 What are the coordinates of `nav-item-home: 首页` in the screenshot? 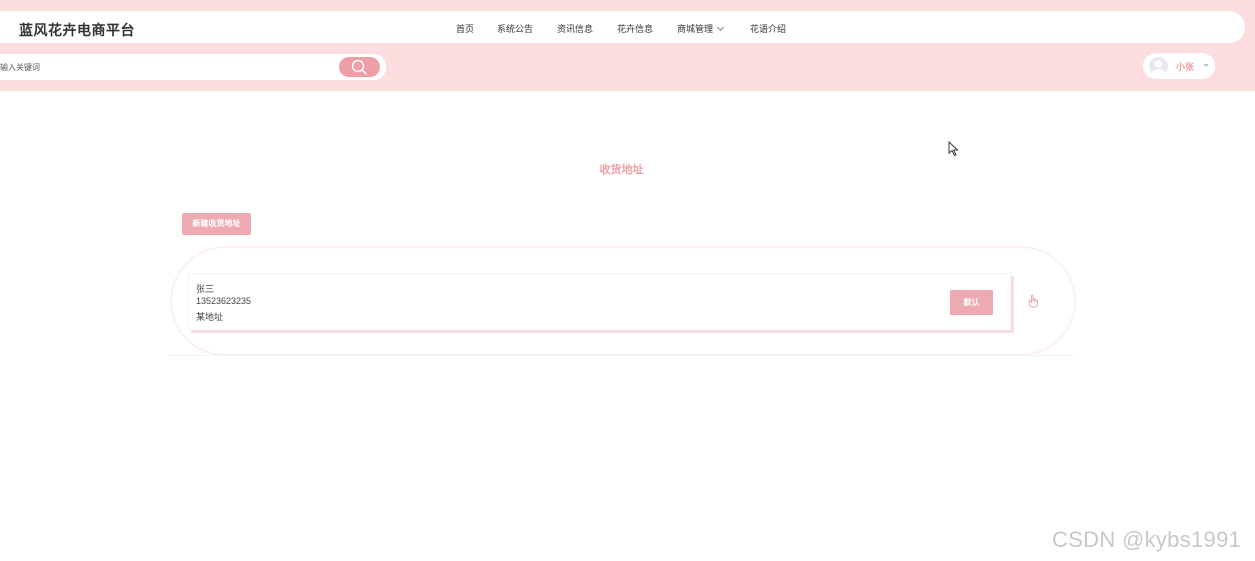 It's located at (465, 28).